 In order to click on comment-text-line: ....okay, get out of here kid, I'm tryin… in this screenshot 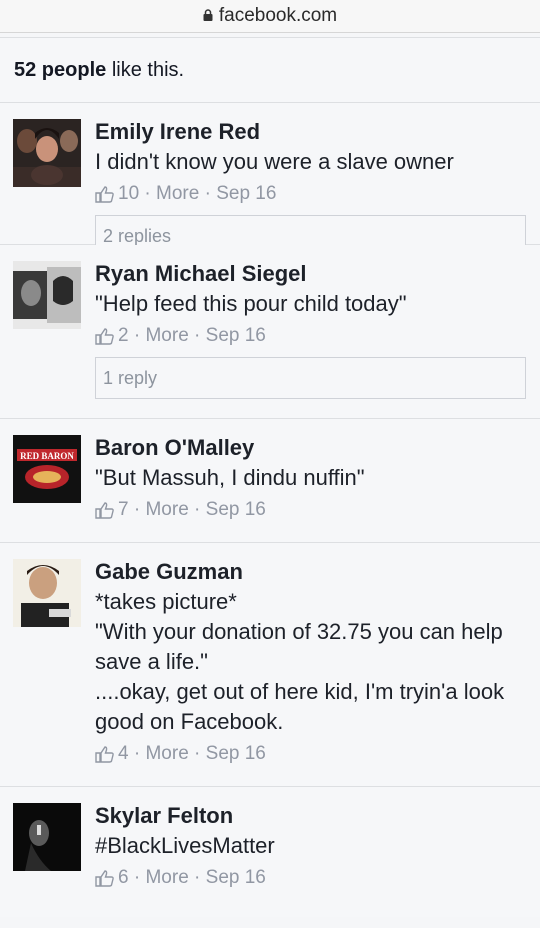, I will do `click(303, 706)`.